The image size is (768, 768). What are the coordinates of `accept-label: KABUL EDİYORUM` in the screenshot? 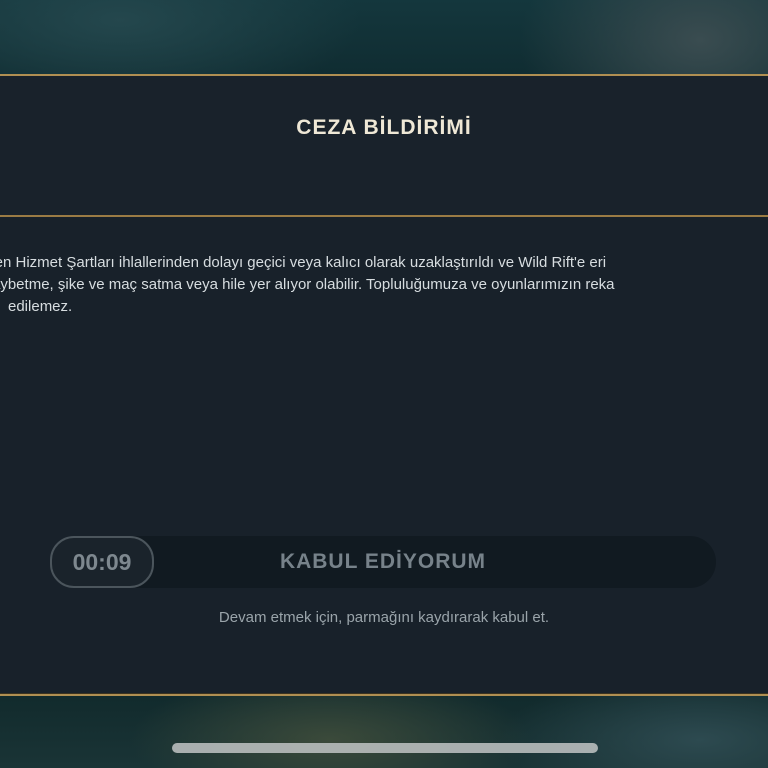 It's located at (383, 561).